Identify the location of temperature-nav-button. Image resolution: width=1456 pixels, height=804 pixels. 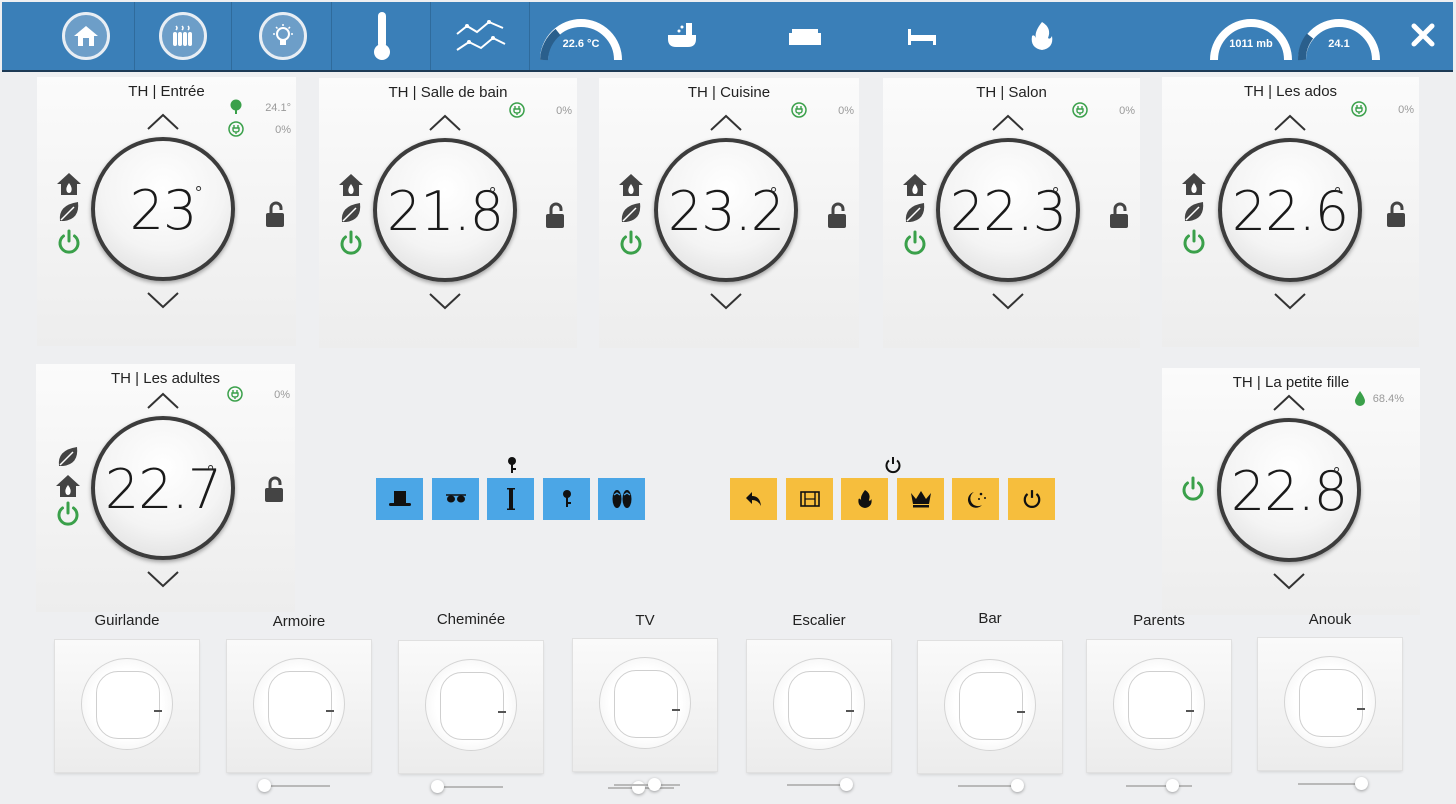
(382, 36).